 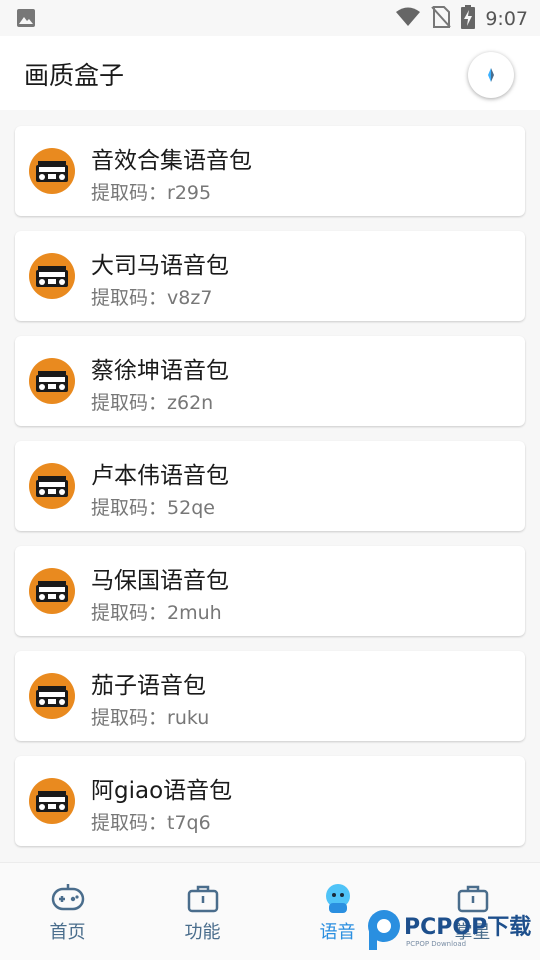 I want to click on list-item: 大司马语音包 提取码：v8z7, so click(x=270, y=276).